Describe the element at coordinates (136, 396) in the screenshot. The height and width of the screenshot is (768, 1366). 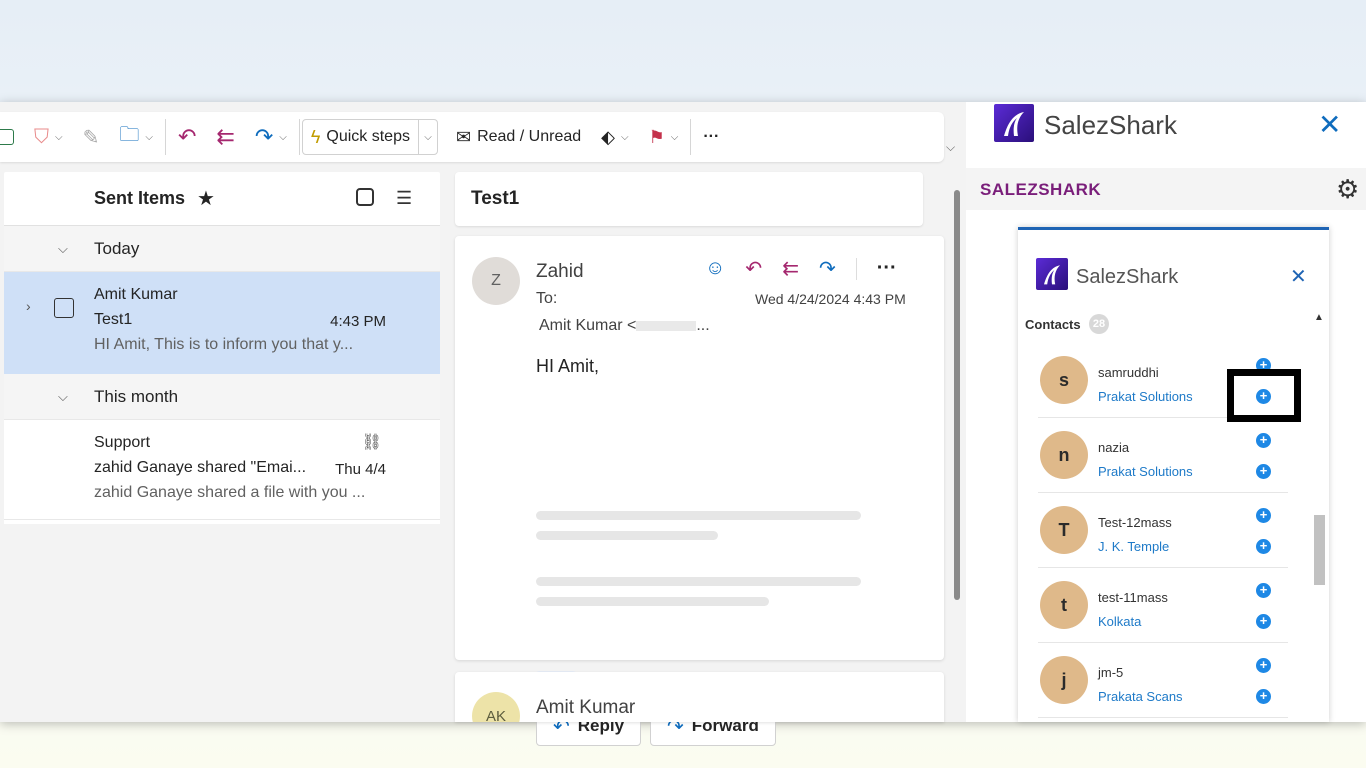
I see `group-label: This month` at that location.